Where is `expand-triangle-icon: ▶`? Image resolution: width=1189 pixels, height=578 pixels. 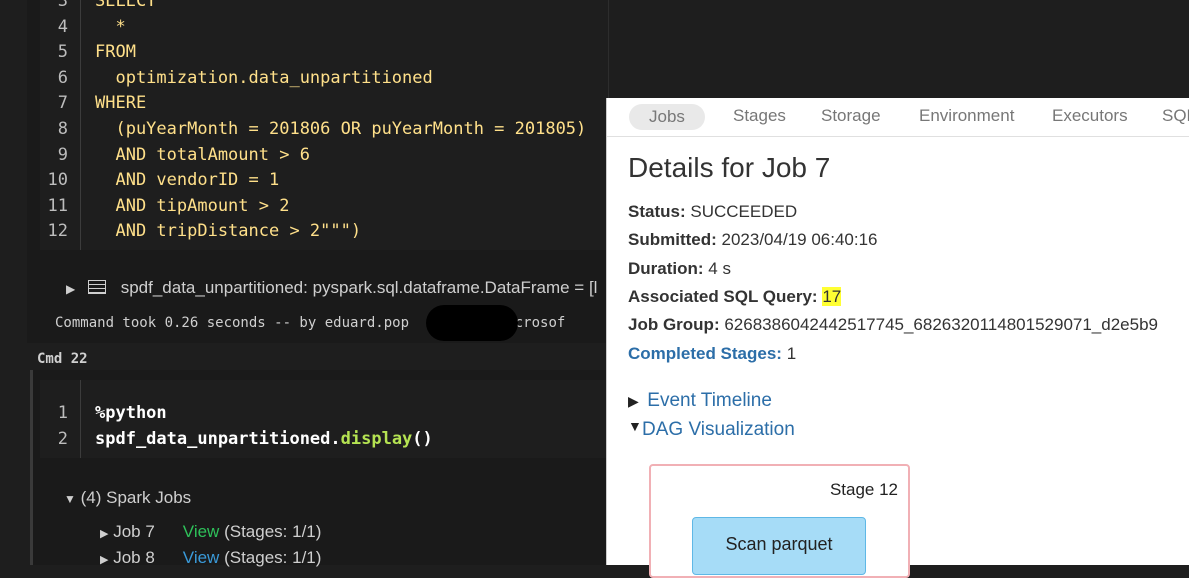 expand-triangle-icon: ▶ is located at coordinates (70, 289).